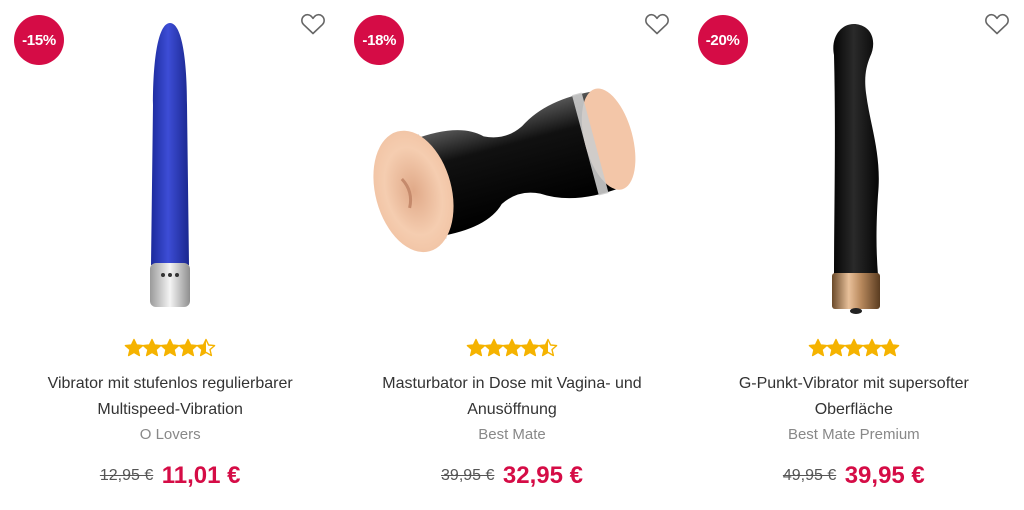 This screenshot has width=1024, height=510. I want to click on product-title-line2: Multispeed-Vibration, so click(170, 409).